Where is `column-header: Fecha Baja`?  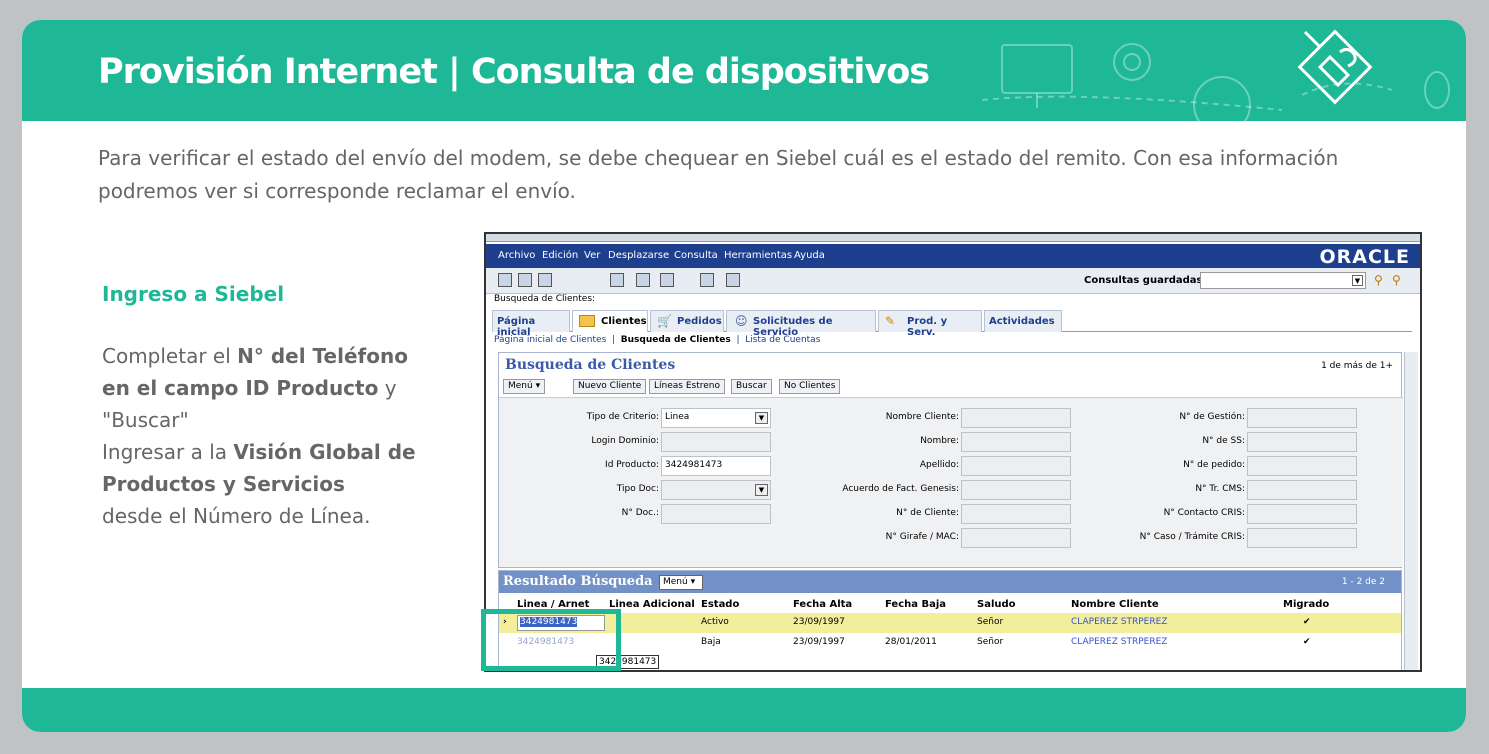
column-header: Fecha Baja is located at coordinates (915, 604).